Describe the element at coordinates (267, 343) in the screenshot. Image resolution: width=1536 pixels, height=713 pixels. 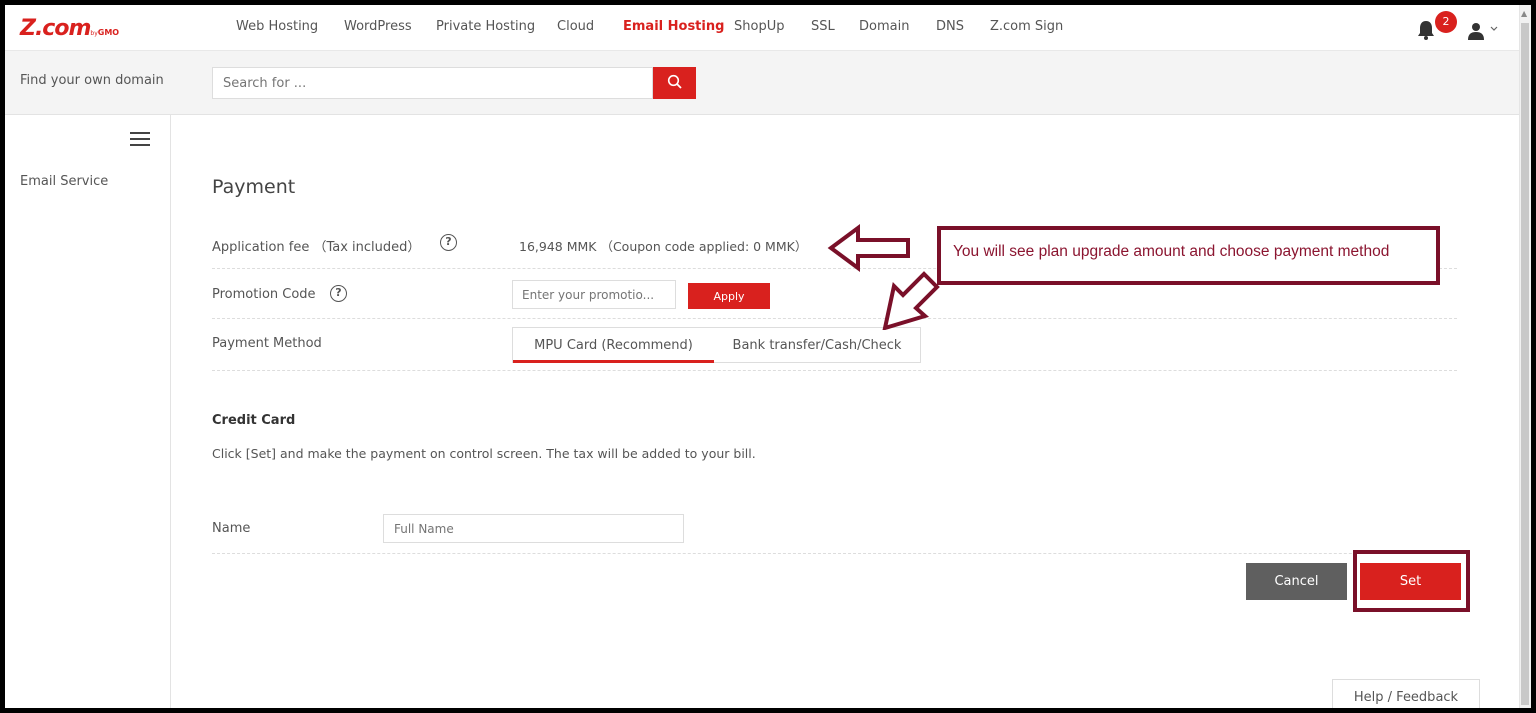
I see `payment-method-label: Payment Method` at that location.